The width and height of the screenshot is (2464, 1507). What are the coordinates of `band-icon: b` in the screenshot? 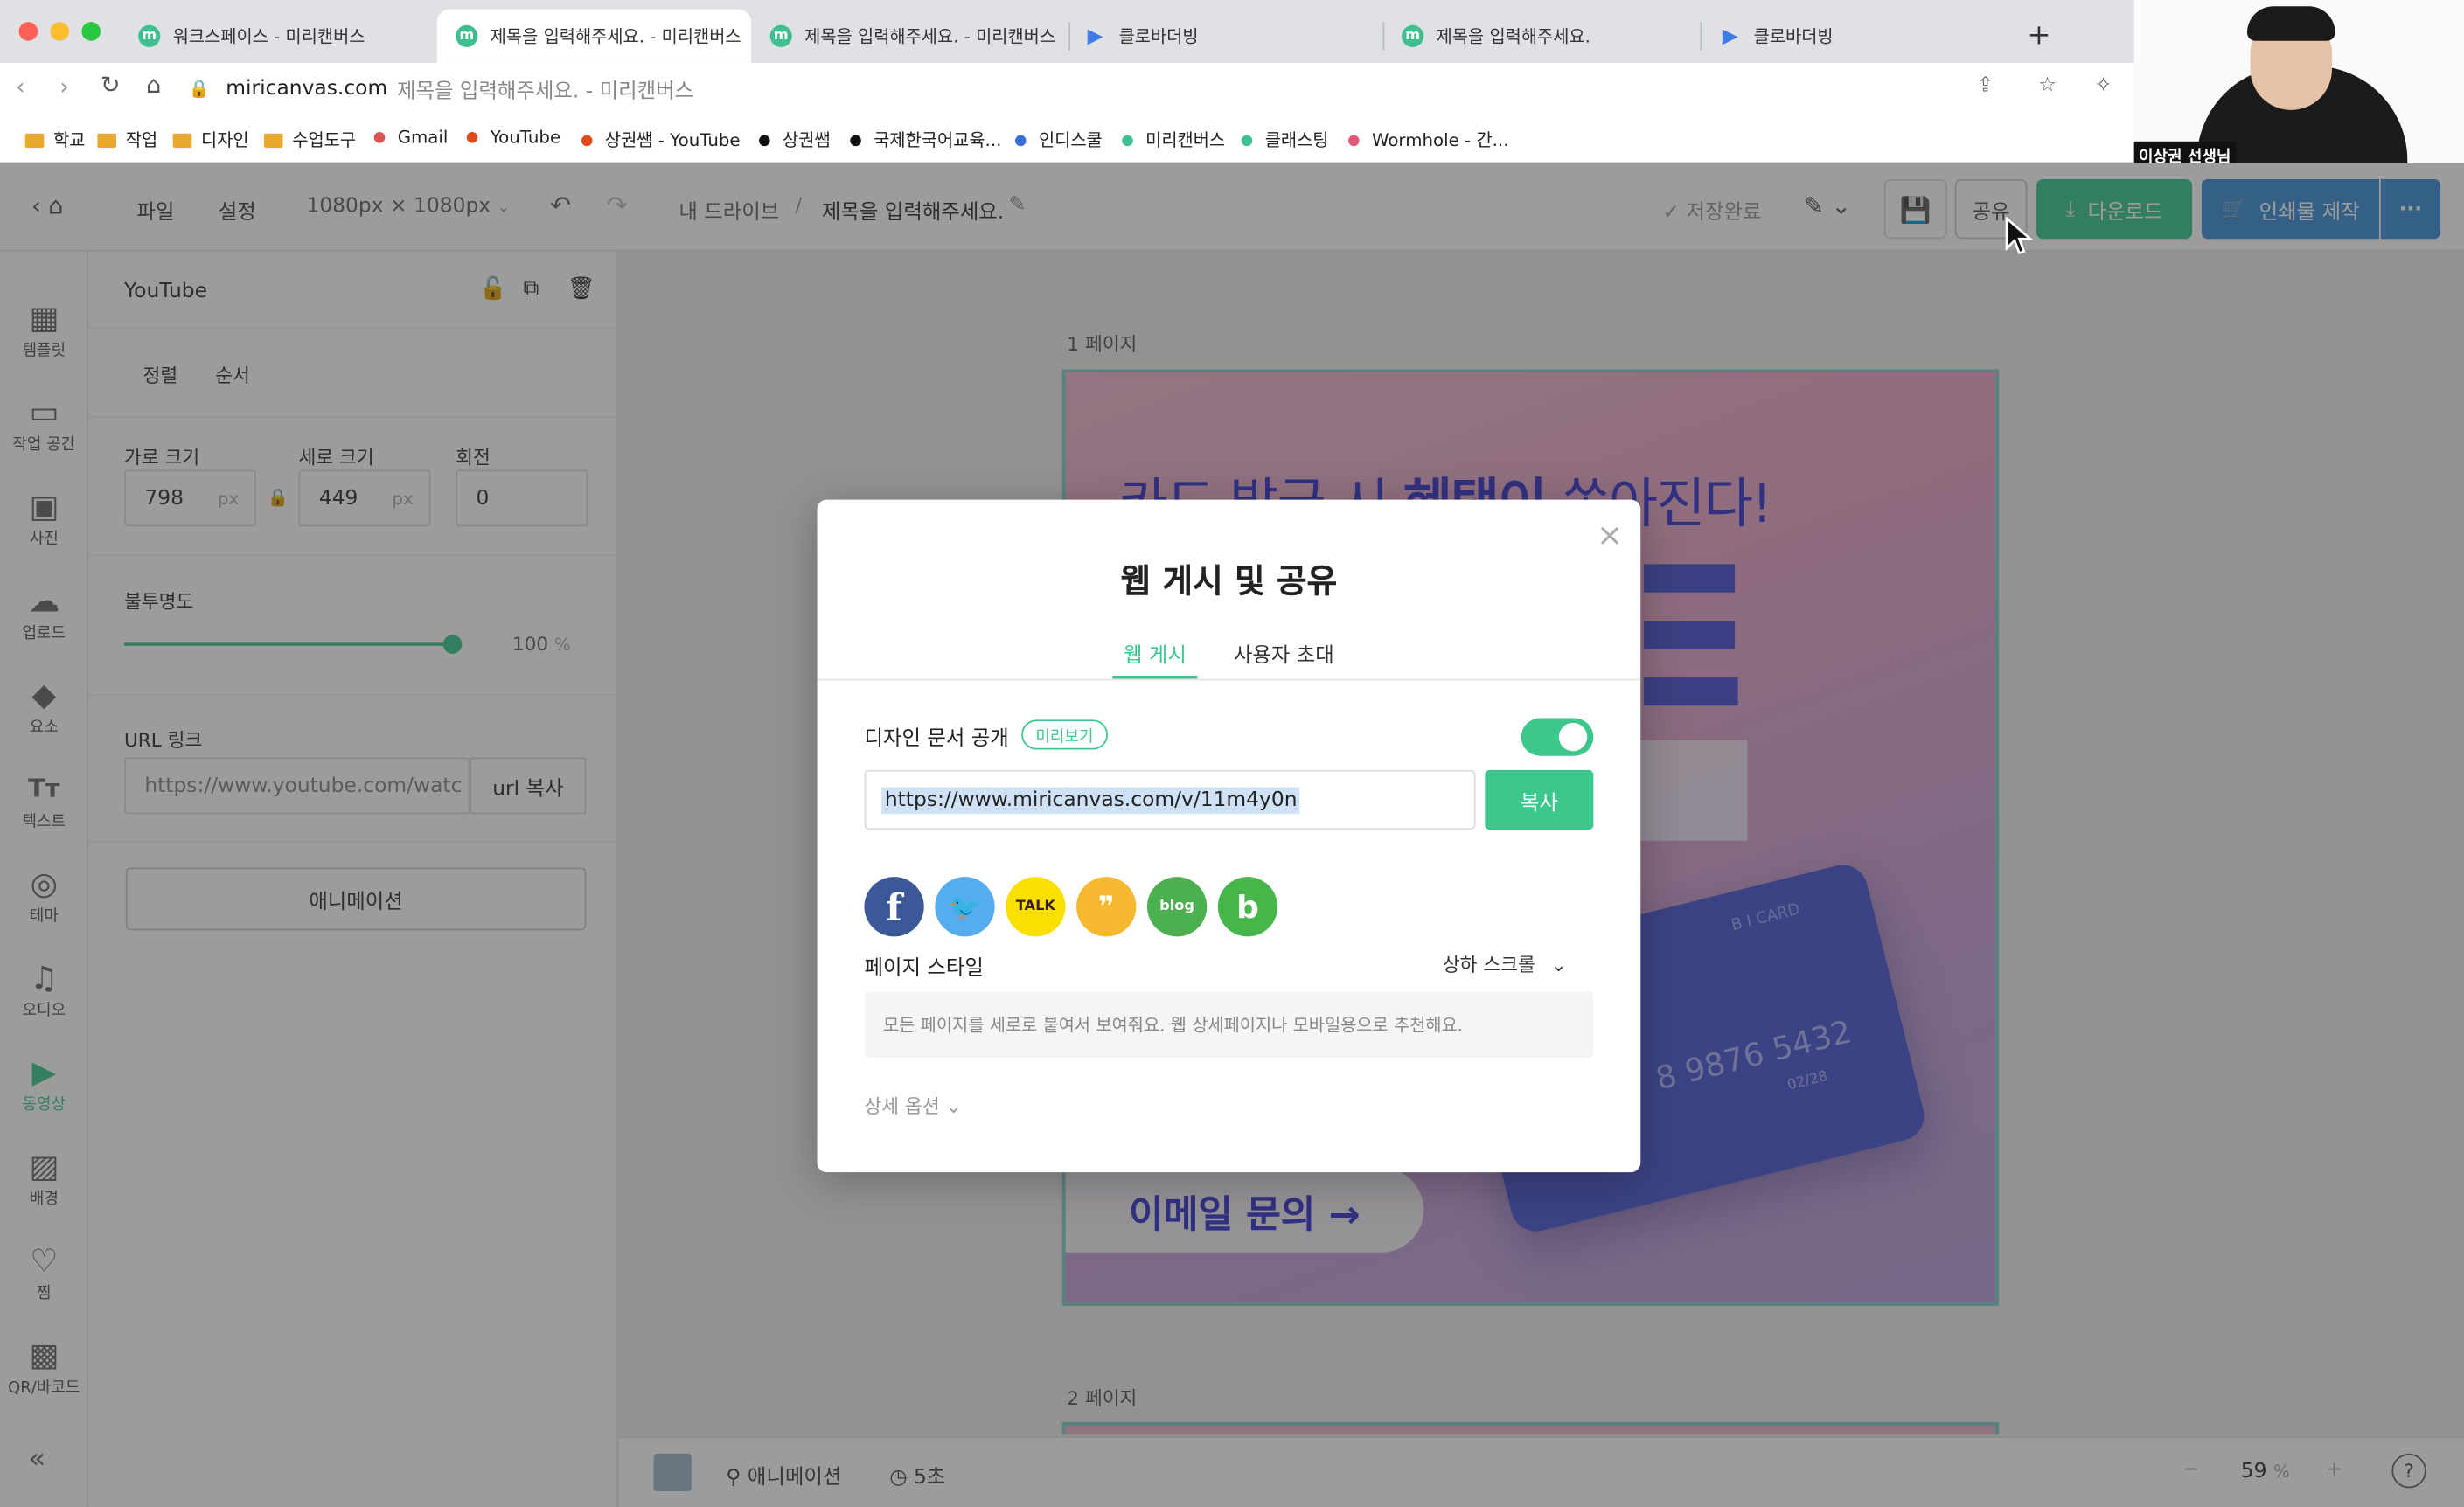 It's located at (1248, 907).